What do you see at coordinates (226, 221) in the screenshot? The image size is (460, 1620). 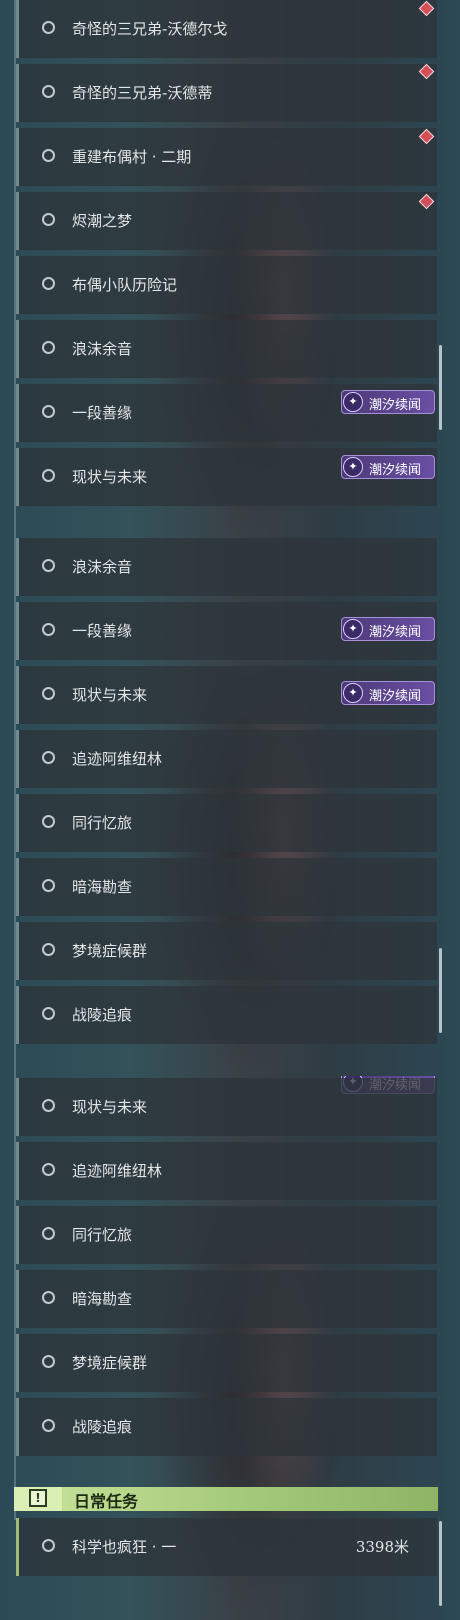 I see `quest-row: 烬潮之梦` at bounding box center [226, 221].